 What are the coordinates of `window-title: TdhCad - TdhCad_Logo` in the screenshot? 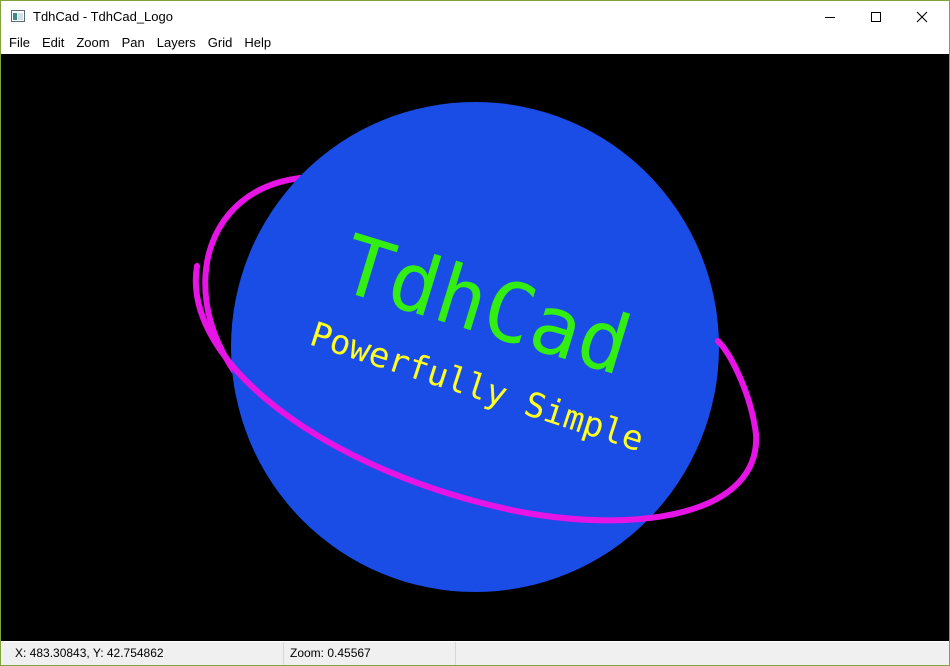 It's located at (103, 16).